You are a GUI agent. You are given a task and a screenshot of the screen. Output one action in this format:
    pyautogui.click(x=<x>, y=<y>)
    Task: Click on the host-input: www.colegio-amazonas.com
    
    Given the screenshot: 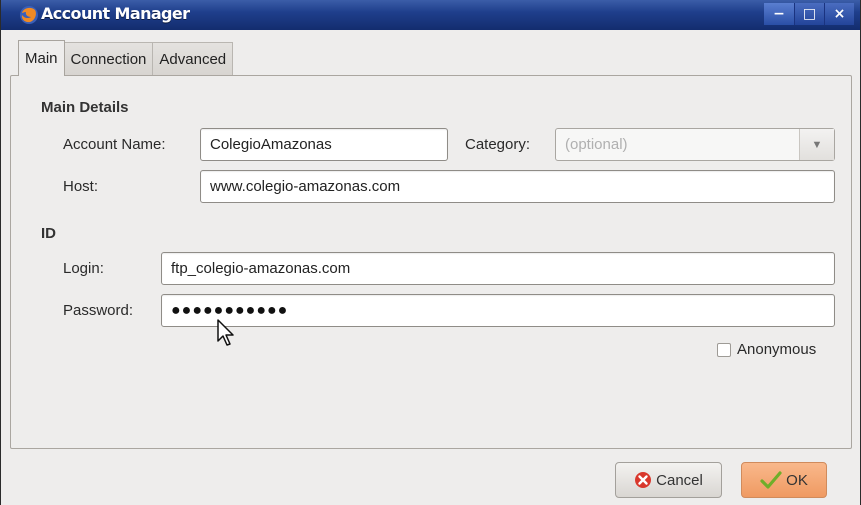 What is the action you would take?
    pyautogui.click(x=517, y=186)
    